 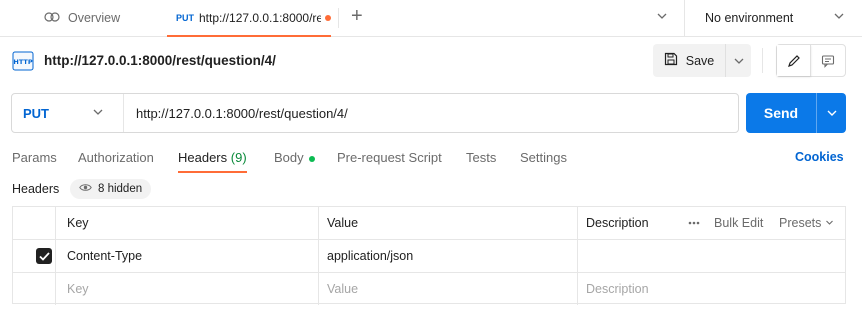 I want to click on bulk-edit-button: Bulk Edit, so click(x=738, y=223).